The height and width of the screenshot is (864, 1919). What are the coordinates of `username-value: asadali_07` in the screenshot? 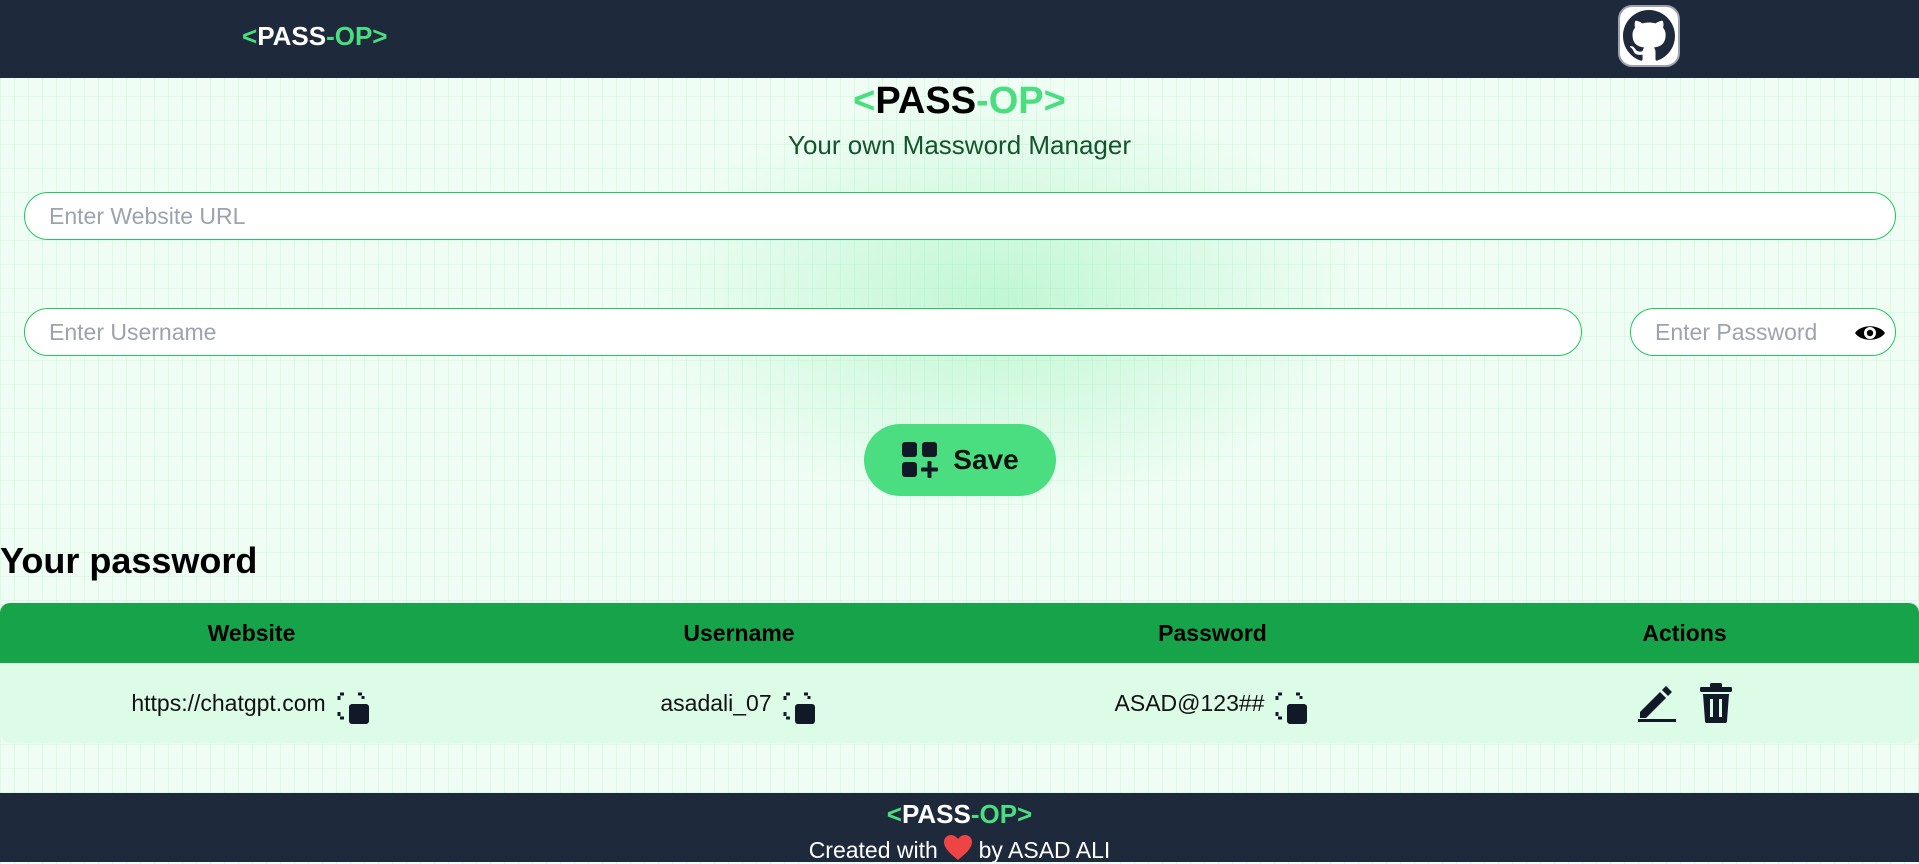 It's located at (716, 702).